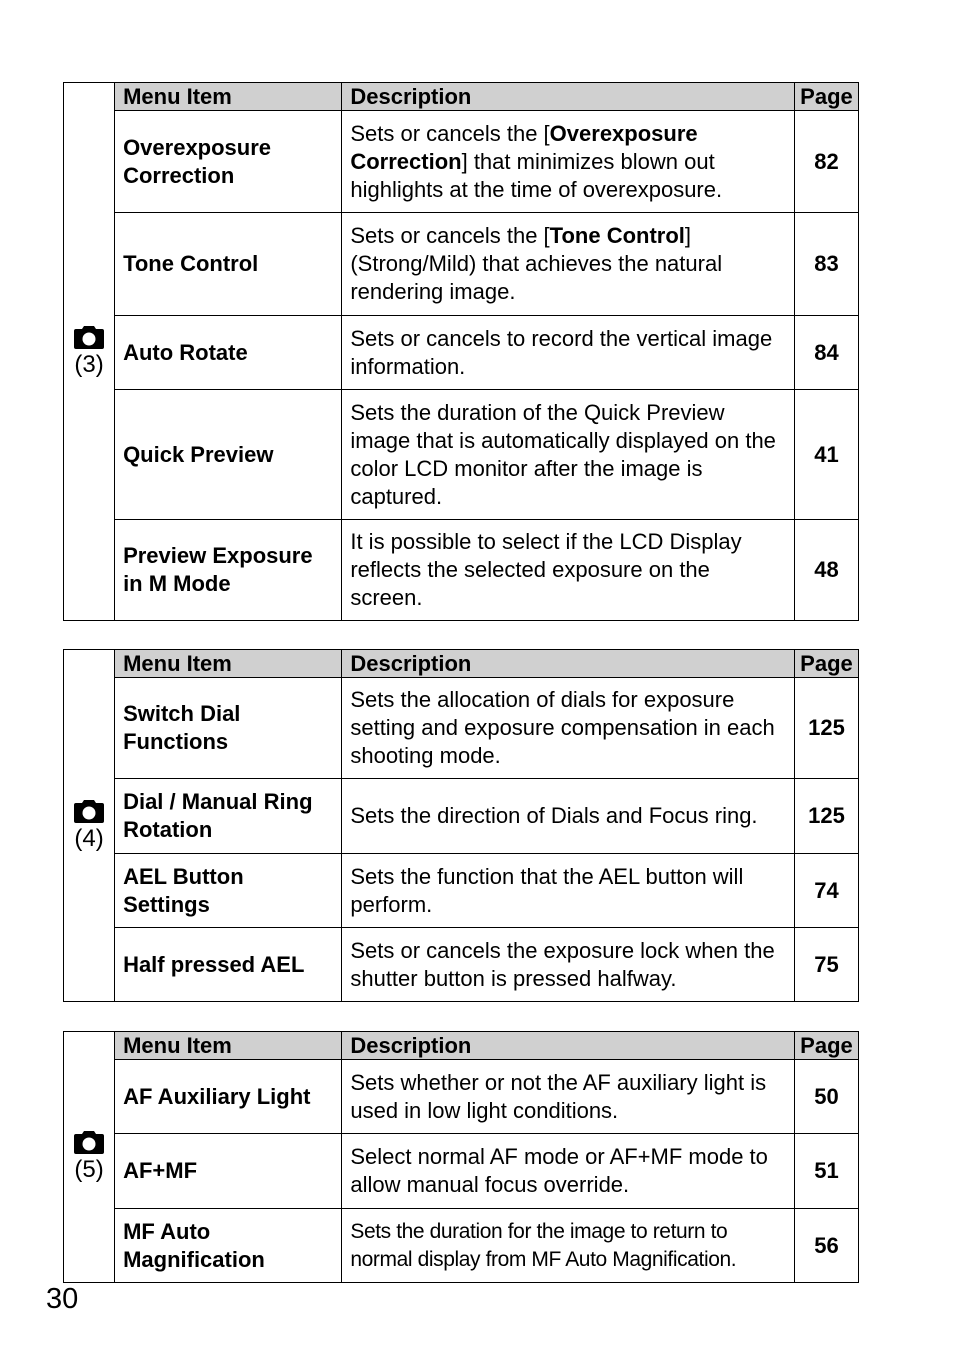 The width and height of the screenshot is (954, 1350). Describe the element at coordinates (228, 264) in the screenshot. I see `menu-item-name: Tone Control` at that location.